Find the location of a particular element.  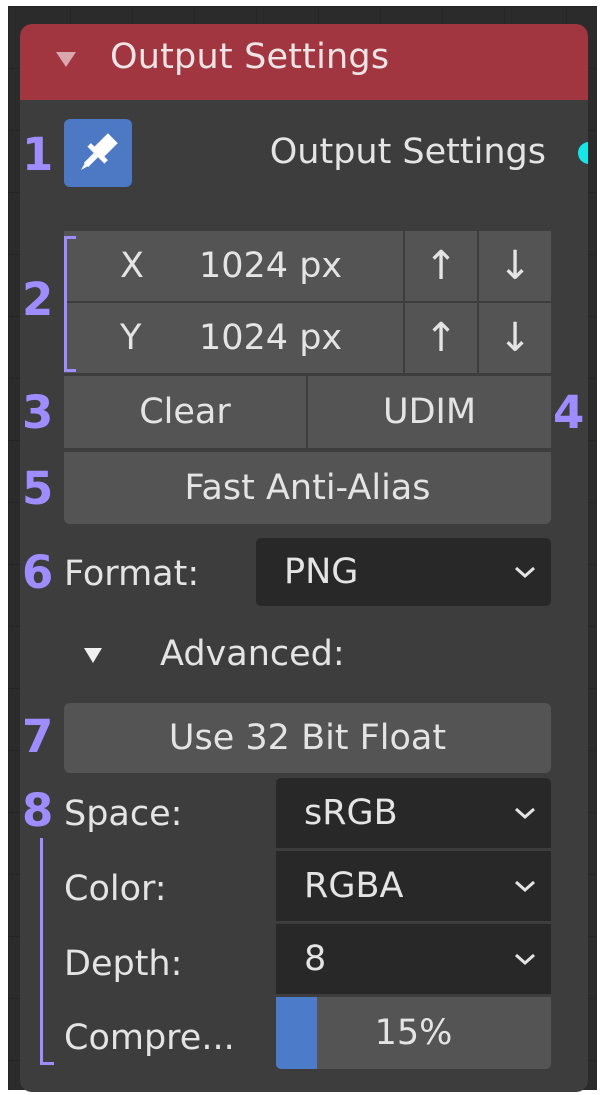

marker-2-bracket is located at coordinates (65, 303).